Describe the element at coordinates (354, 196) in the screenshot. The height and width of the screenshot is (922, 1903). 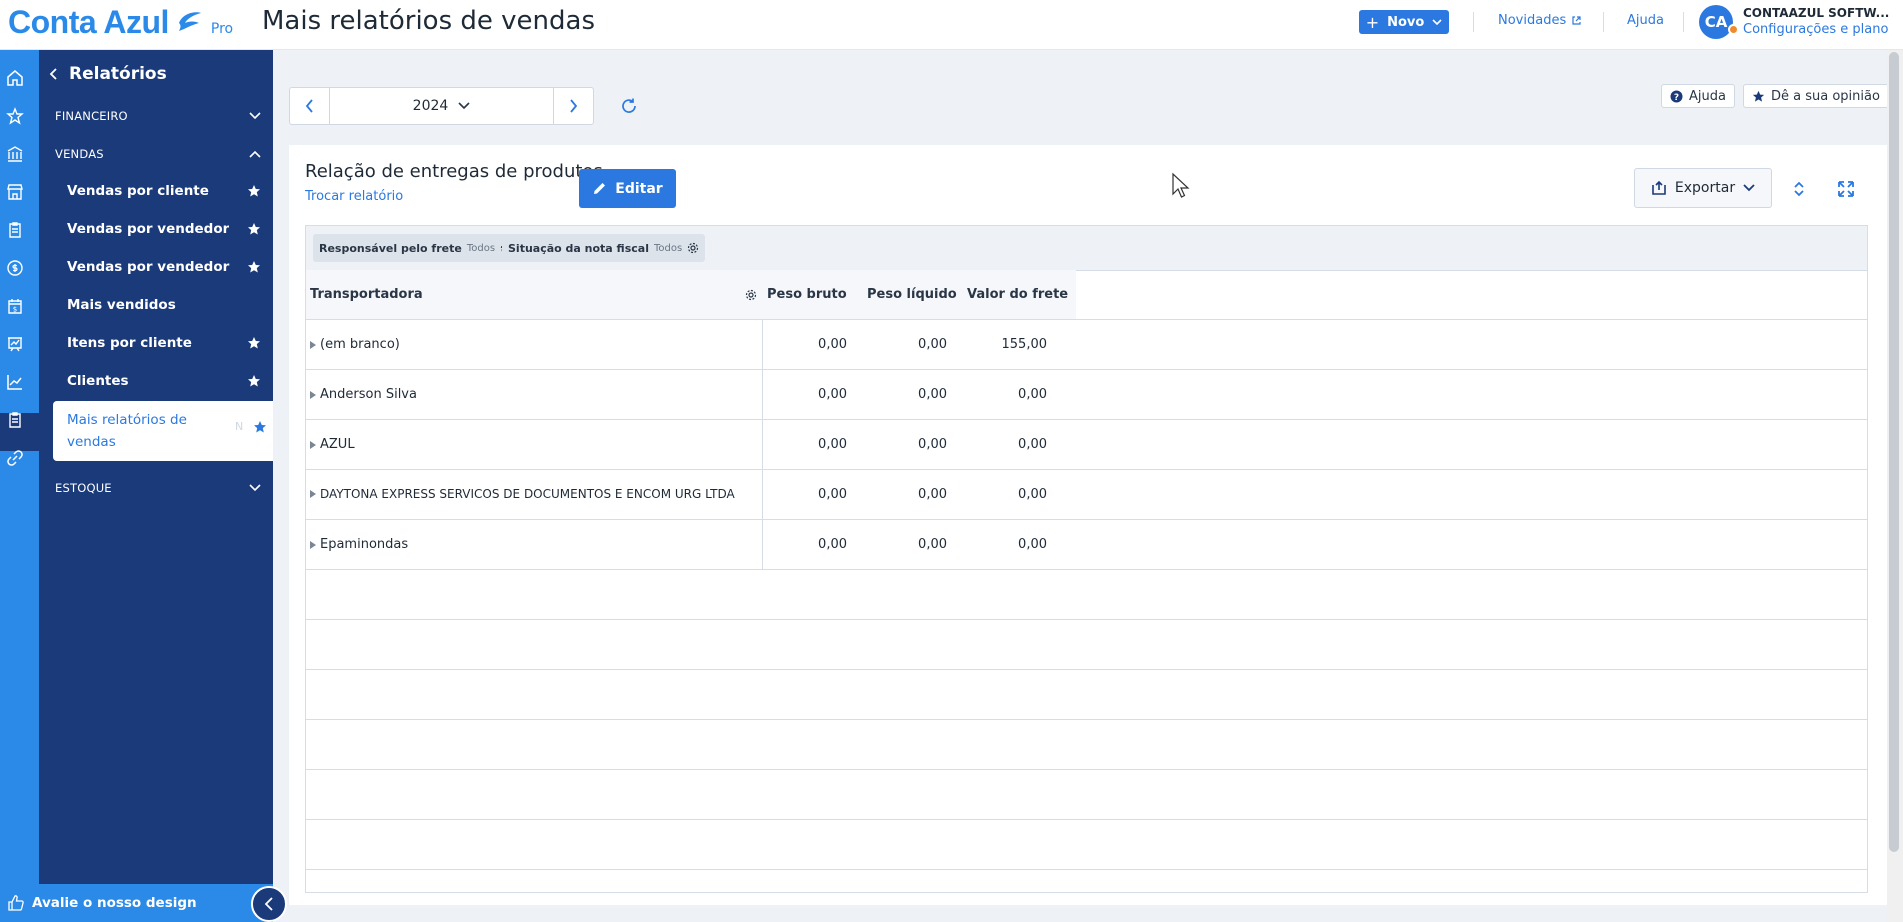
I see `switch-report-link: Trocar relatório` at that location.